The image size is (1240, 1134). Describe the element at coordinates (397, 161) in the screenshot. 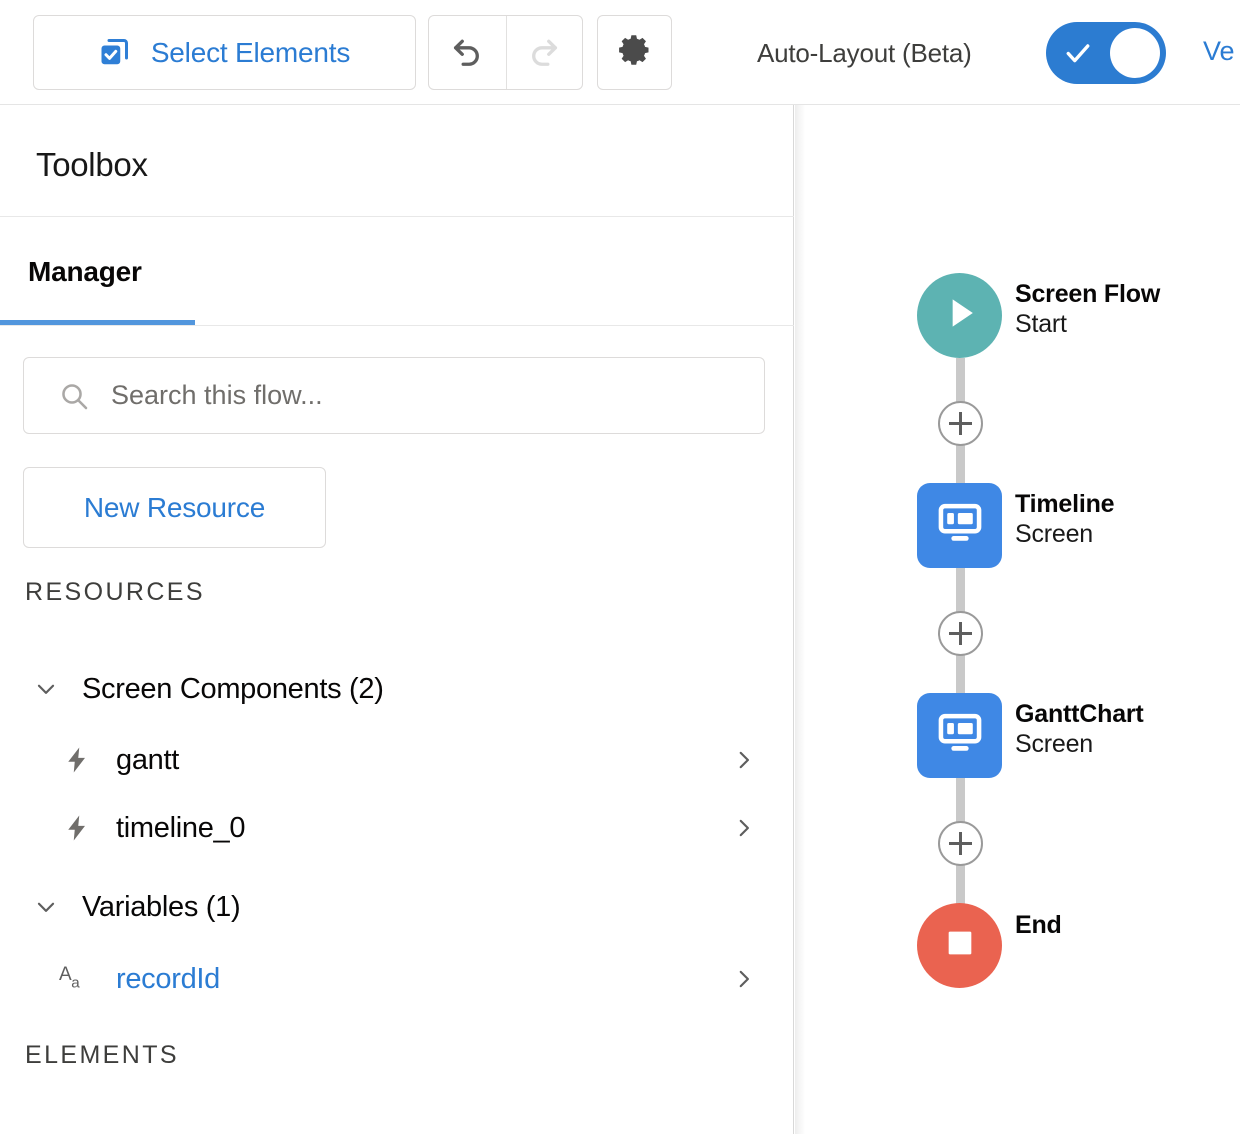

I see `toolbox-header: Toolbox` at that location.